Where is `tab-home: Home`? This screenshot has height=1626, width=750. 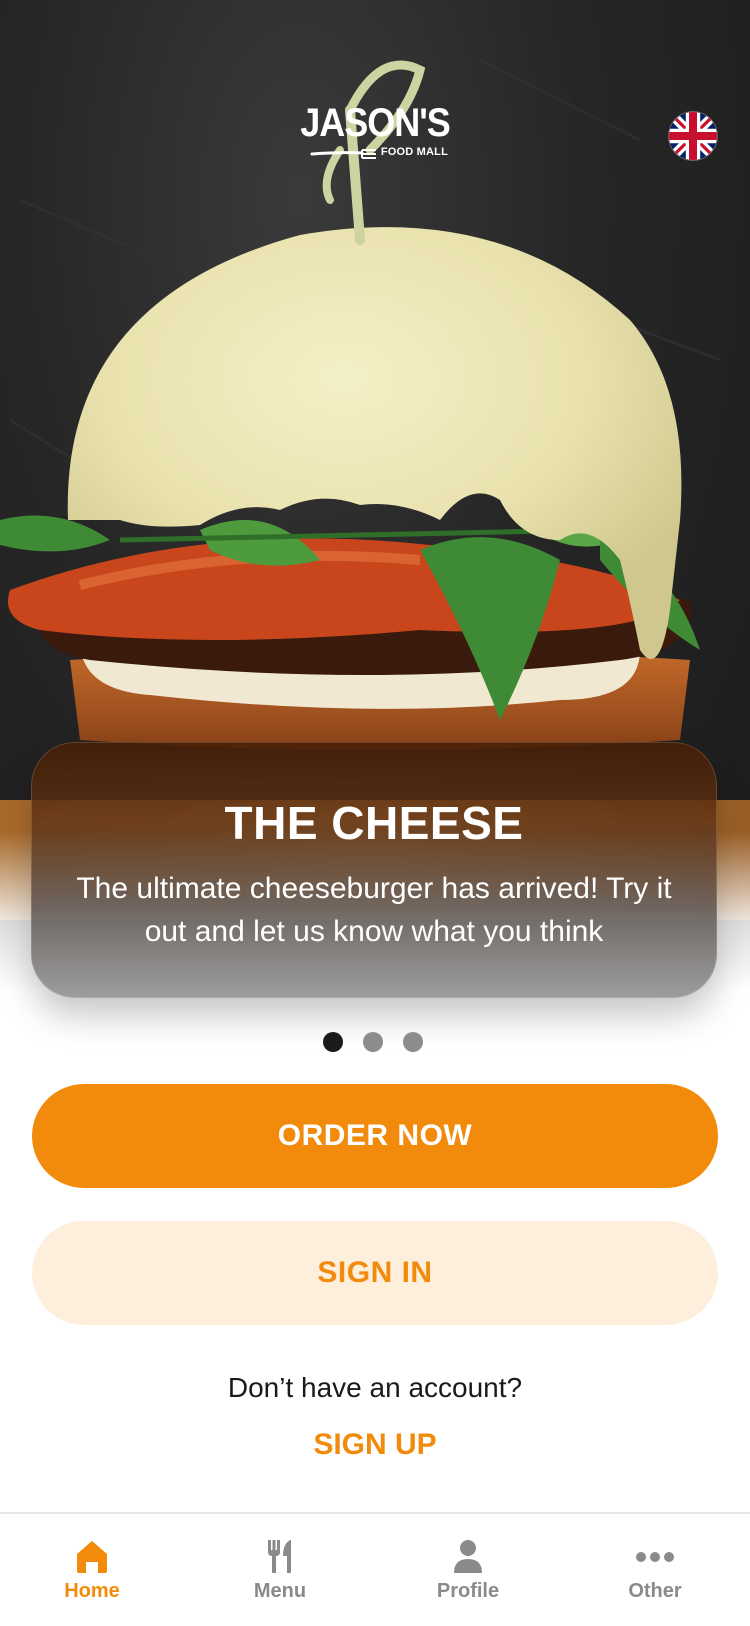
tab-home: Home is located at coordinates (92, 1570).